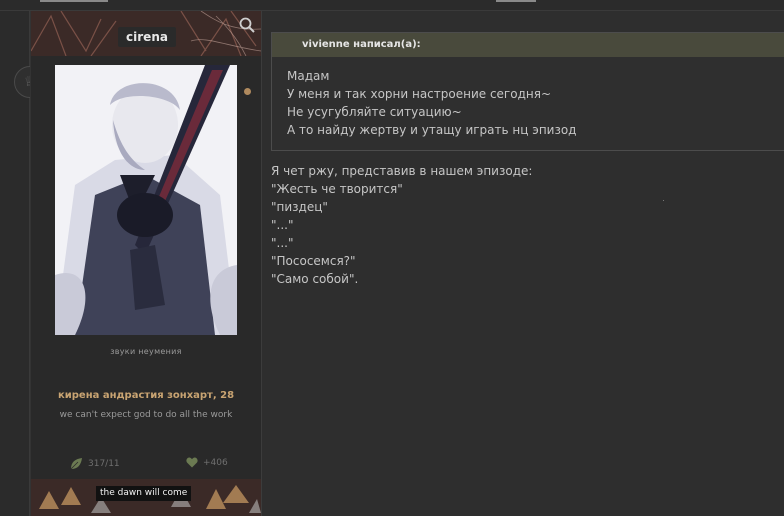 The image size is (784, 516). I want to click on search-icon, so click(247, 25).